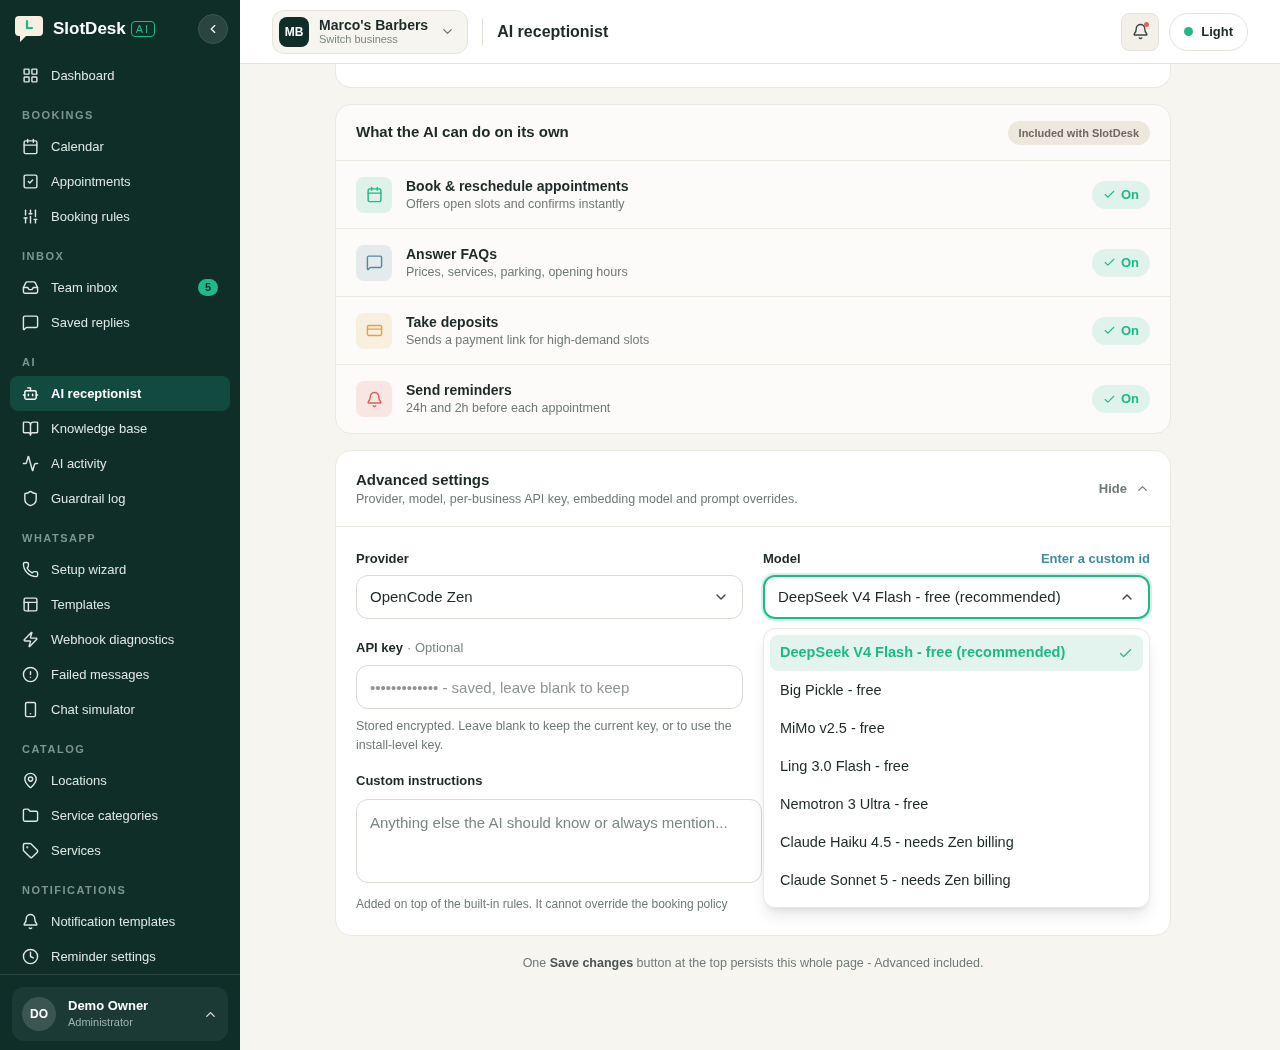 This screenshot has height=1050, width=1280. What do you see at coordinates (782, 559) in the screenshot?
I see `field-label: Model` at bounding box center [782, 559].